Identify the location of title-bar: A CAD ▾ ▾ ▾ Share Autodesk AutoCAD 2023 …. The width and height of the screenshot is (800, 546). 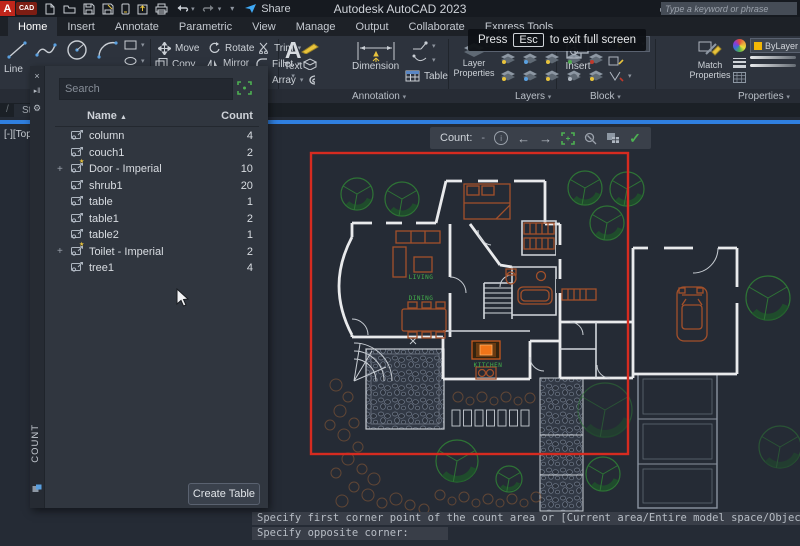
(400, 8).